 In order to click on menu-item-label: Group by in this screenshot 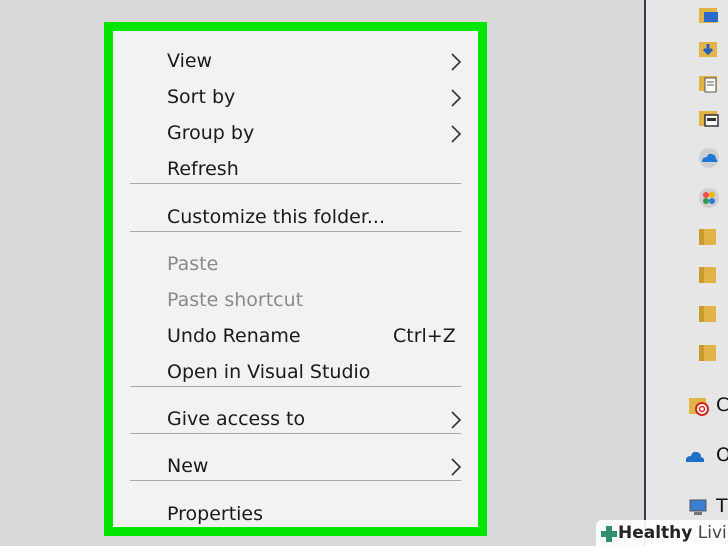, I will do `click(211, 133)`.